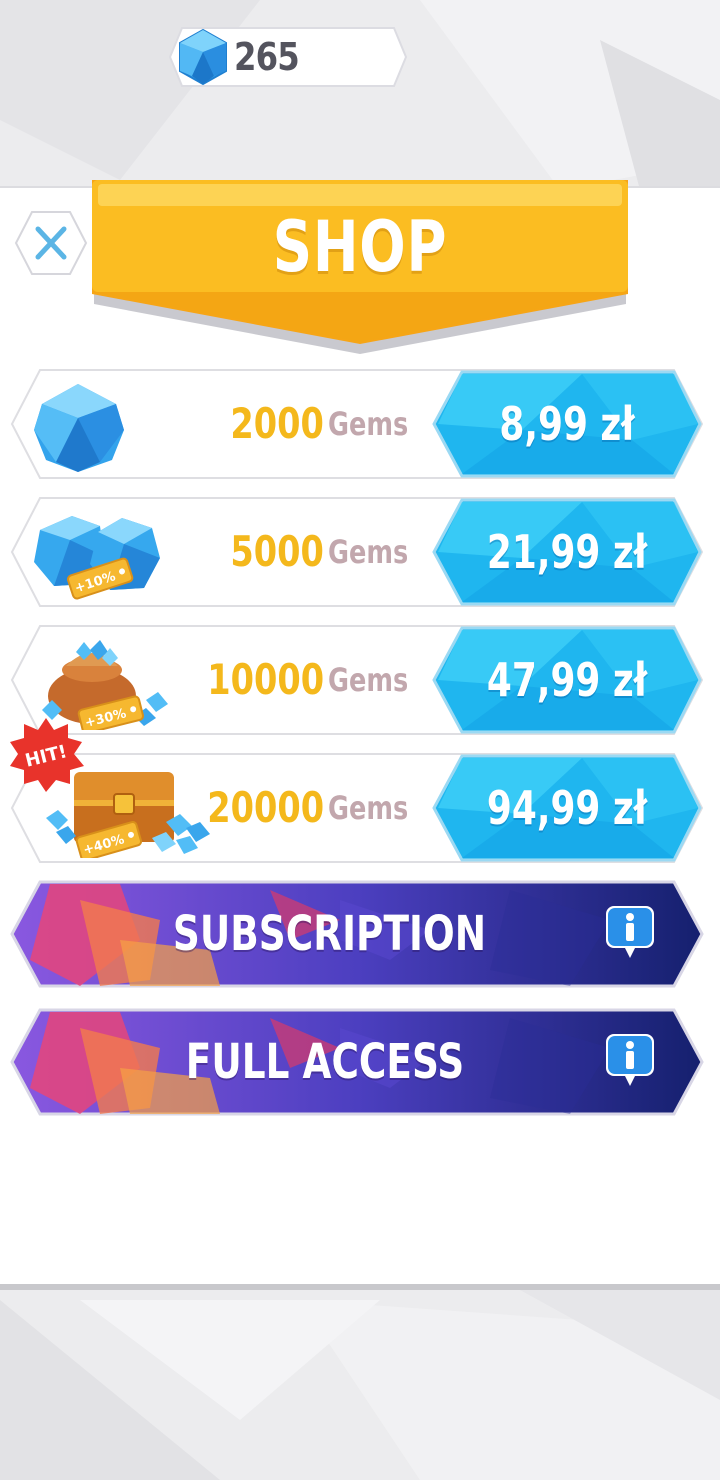  I want to click on price-button: 8,99 zł, so click(567, 424).